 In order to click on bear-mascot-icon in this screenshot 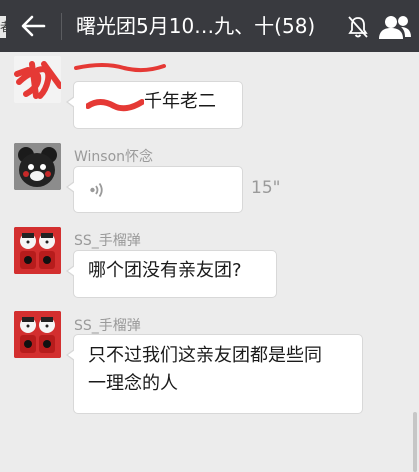, I will do `click(37, 166)`.